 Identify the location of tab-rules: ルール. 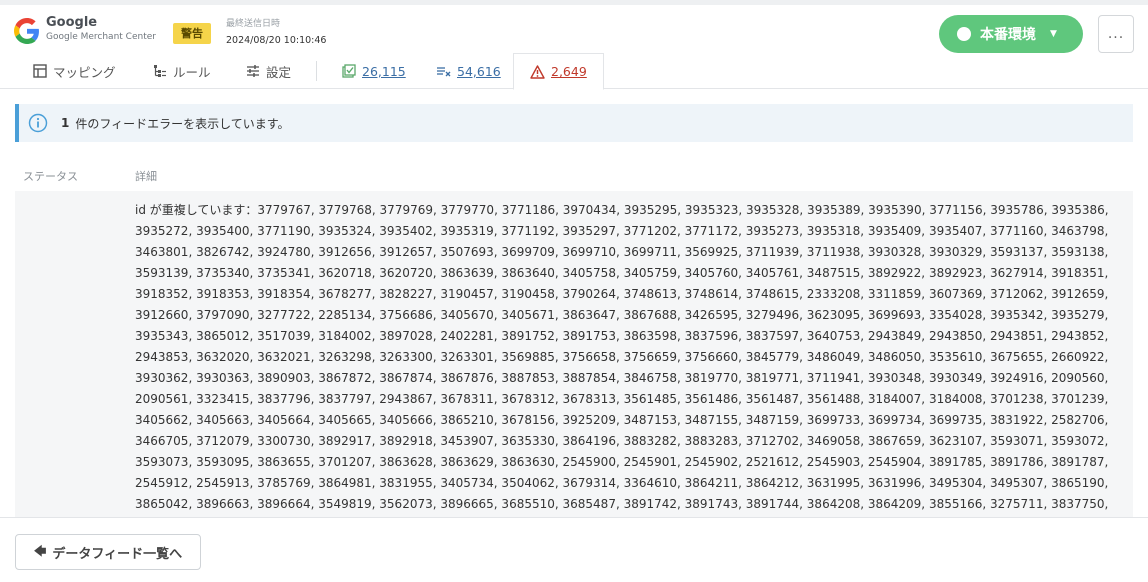
(182, 71).